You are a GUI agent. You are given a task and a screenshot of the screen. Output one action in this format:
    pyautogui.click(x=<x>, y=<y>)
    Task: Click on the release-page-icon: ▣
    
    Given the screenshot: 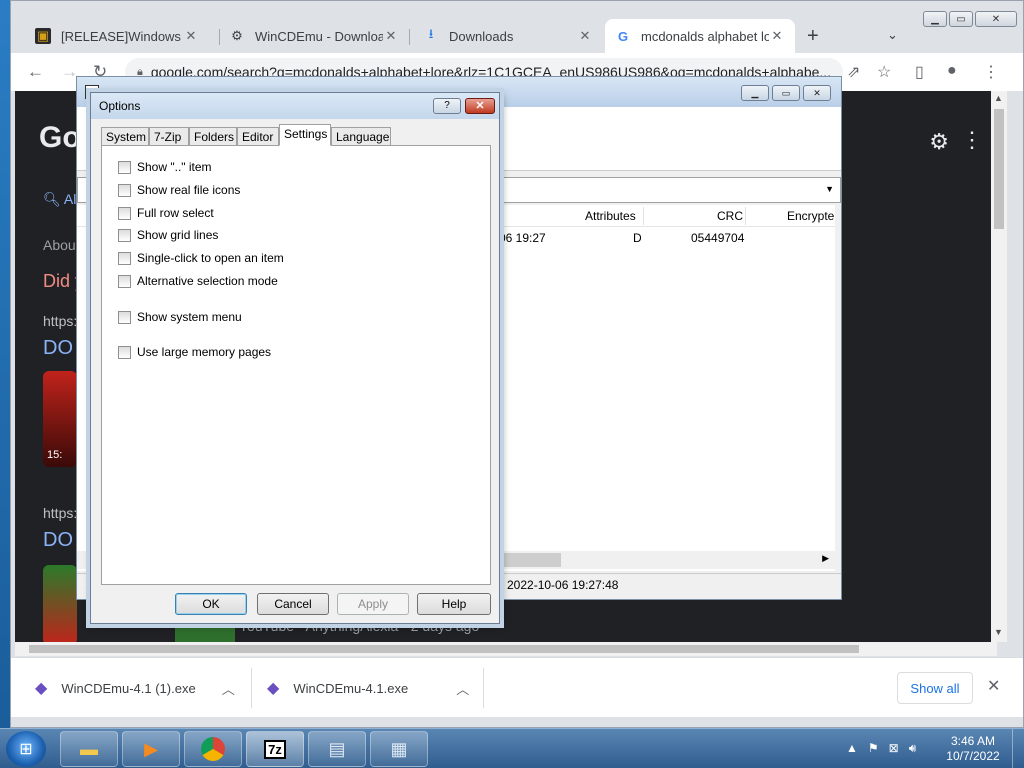 What is the action you would take?
    pyautogui.click(x=43, y=36)
    